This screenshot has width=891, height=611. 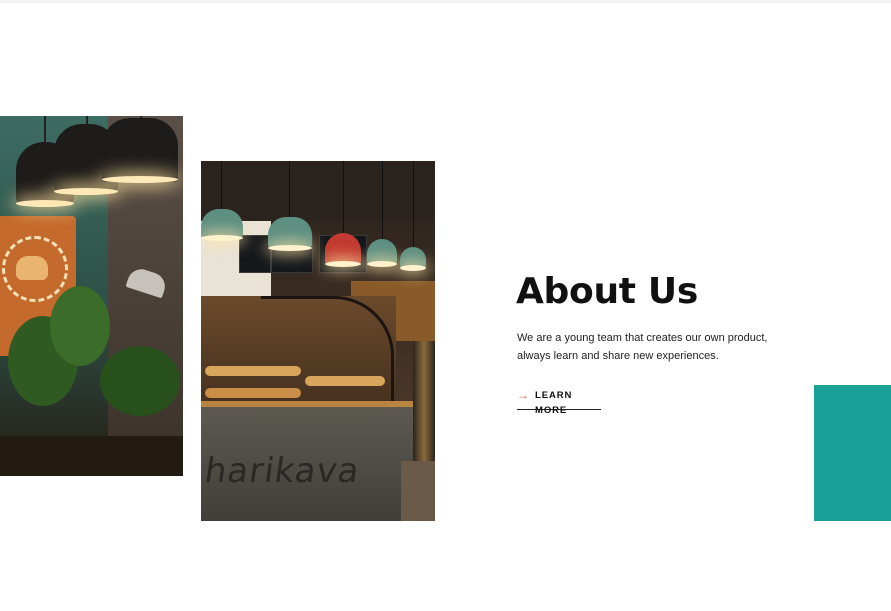 What do you see at coordinates (91, 456) in the screenshot?
I see `cafe-table` at bounding box center [91, 456].